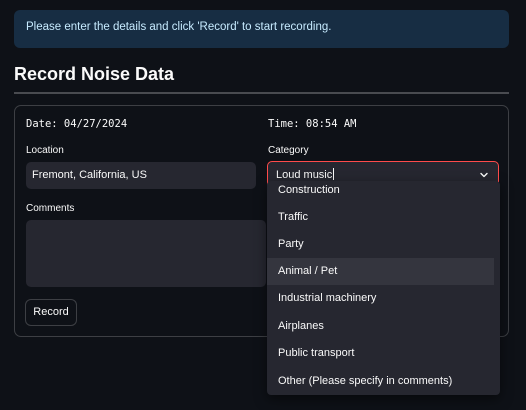 This screenshot has height=410, width=526. What do you see at coordinates (497, 288) in the screenshot?
I see `dropdown-scrollbar` at bounding box center [497, 288].